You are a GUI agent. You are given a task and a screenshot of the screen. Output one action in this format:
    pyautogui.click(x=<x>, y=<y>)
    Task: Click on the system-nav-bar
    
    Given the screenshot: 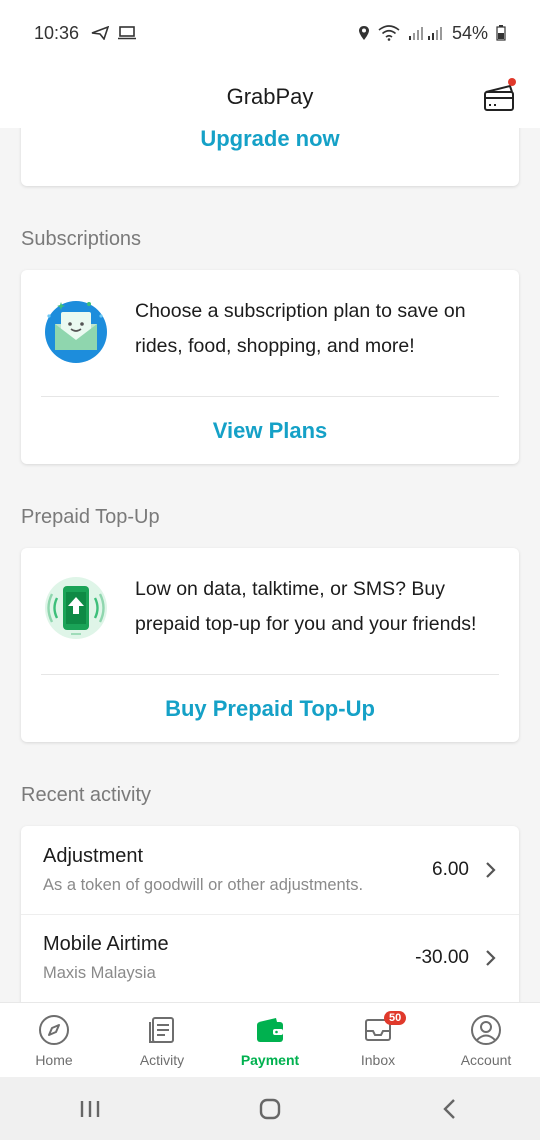 What is the action you would take?
    pyautogui.click(x=270, y=1108)
    